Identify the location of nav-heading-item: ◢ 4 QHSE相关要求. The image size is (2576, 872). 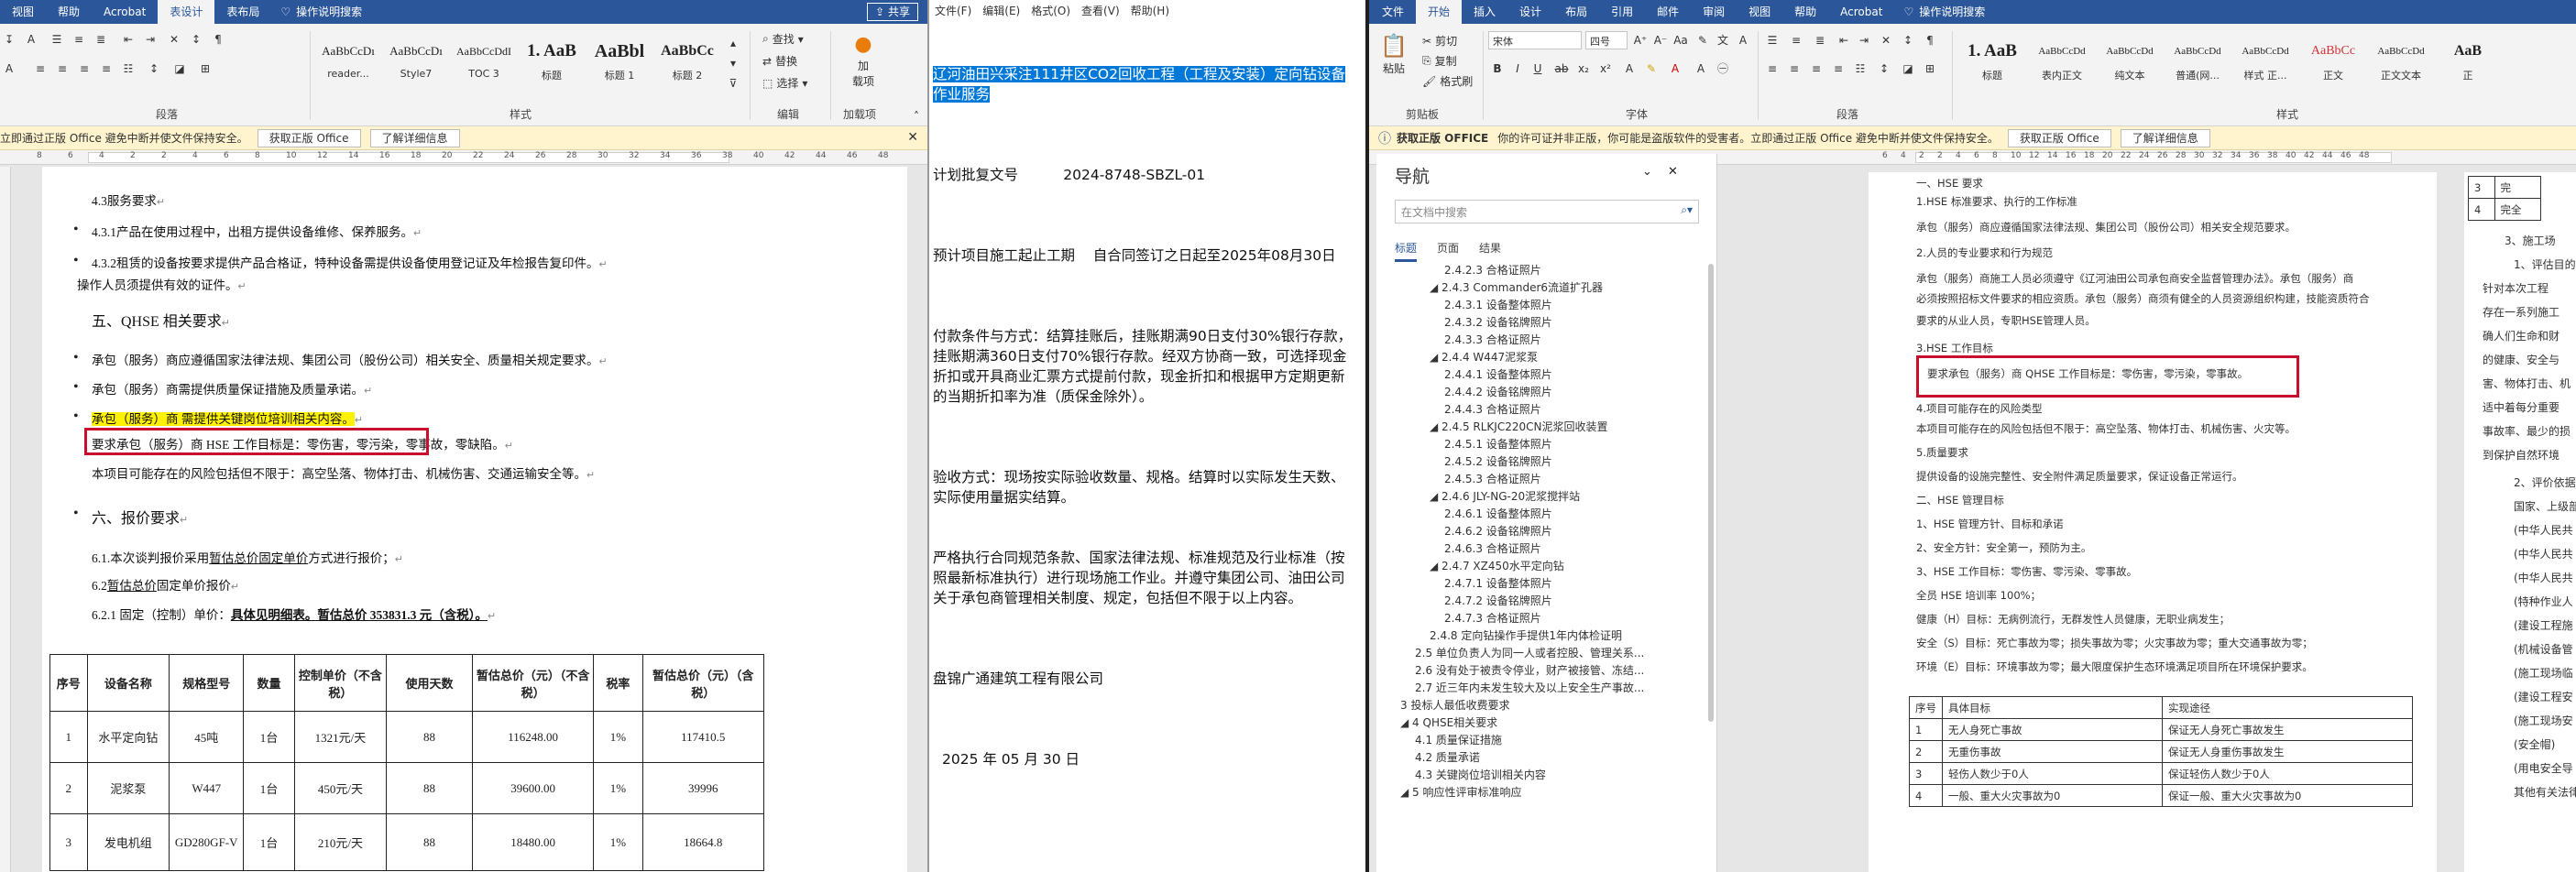
(1550, 723).